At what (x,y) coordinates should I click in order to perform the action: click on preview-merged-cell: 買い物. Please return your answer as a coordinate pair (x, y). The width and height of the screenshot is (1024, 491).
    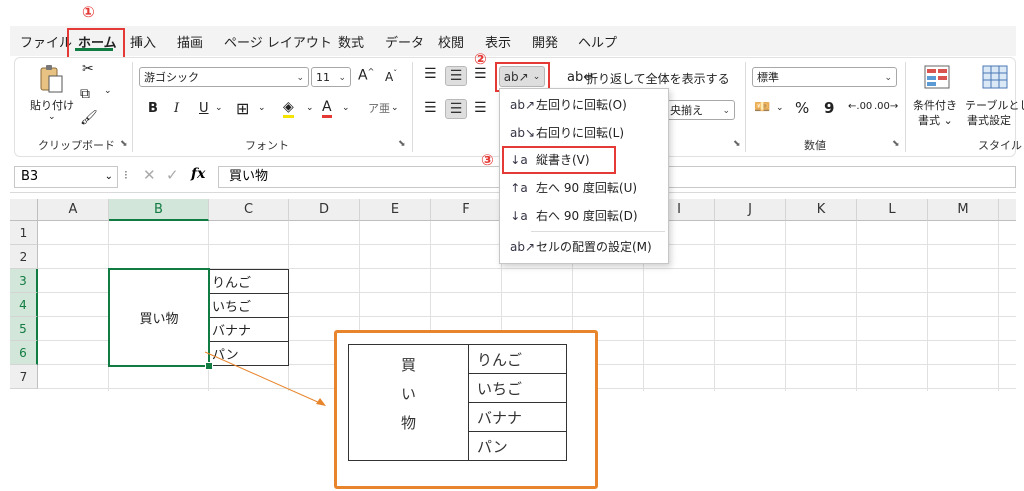
    Looking at the image, I should click on (408, 402).